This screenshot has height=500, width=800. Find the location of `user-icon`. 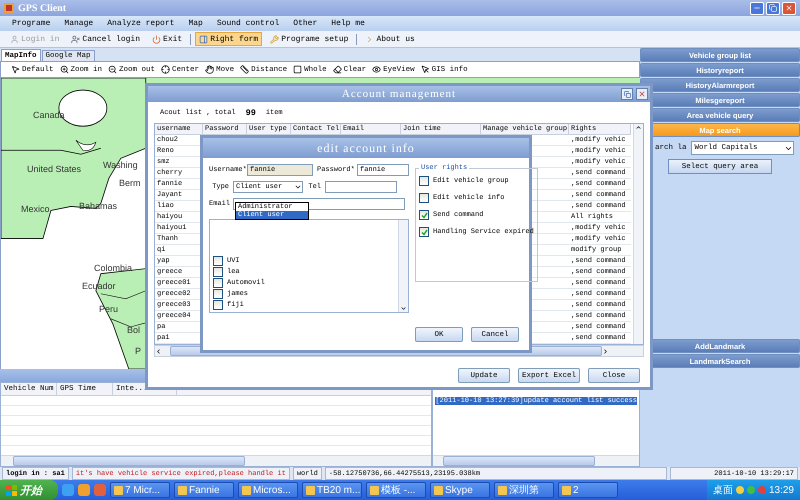

user-icon is located at coordinates (14, 39).